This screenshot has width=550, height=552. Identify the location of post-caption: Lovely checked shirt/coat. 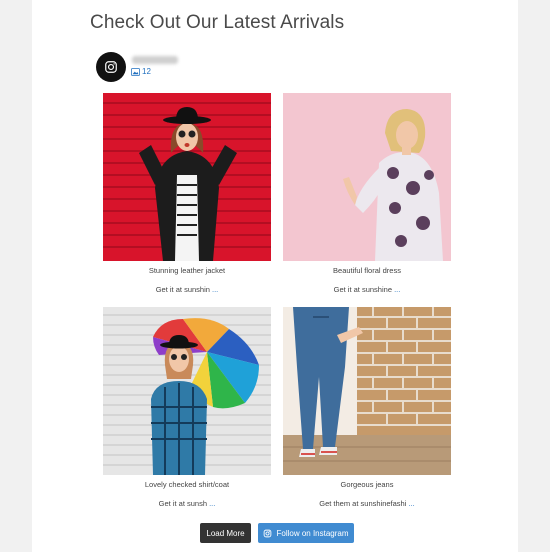
(187, 484).